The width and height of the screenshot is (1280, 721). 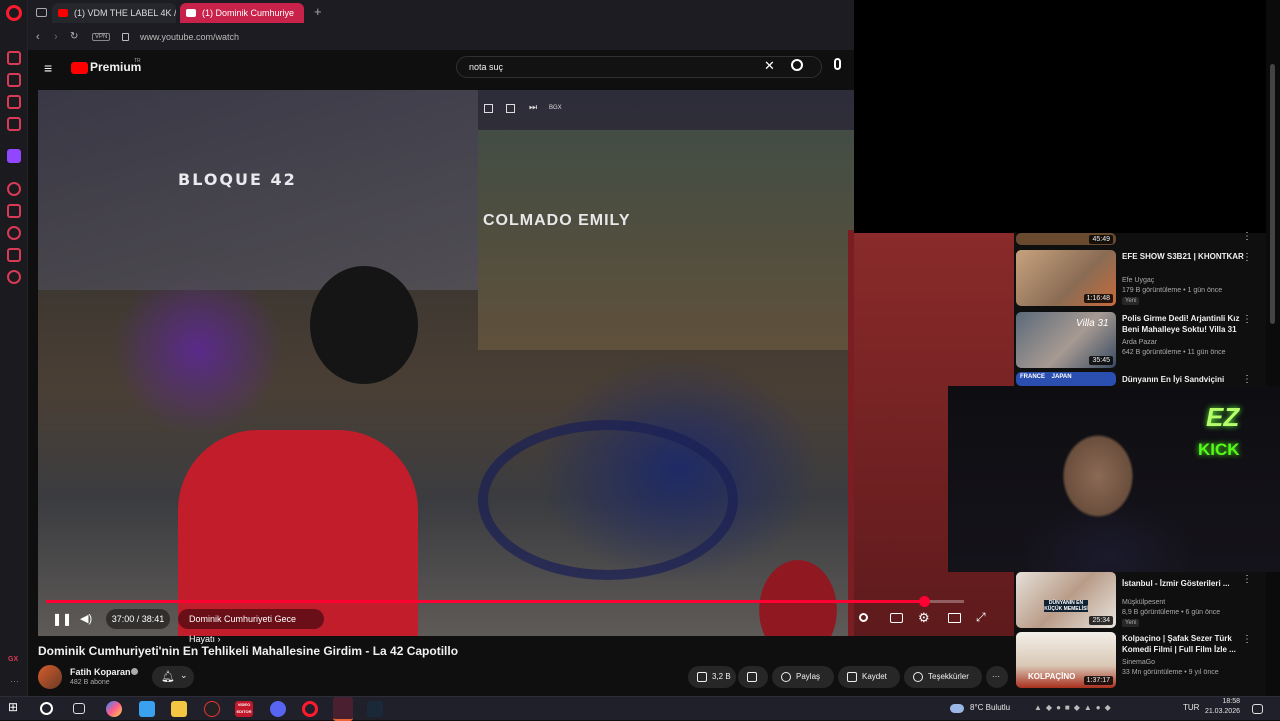 What do you see at coordinates (173, 677) in the screenshot?
I see `notification-bell-button: 🔔︎ ⌄` at bounding box center [173, 677].